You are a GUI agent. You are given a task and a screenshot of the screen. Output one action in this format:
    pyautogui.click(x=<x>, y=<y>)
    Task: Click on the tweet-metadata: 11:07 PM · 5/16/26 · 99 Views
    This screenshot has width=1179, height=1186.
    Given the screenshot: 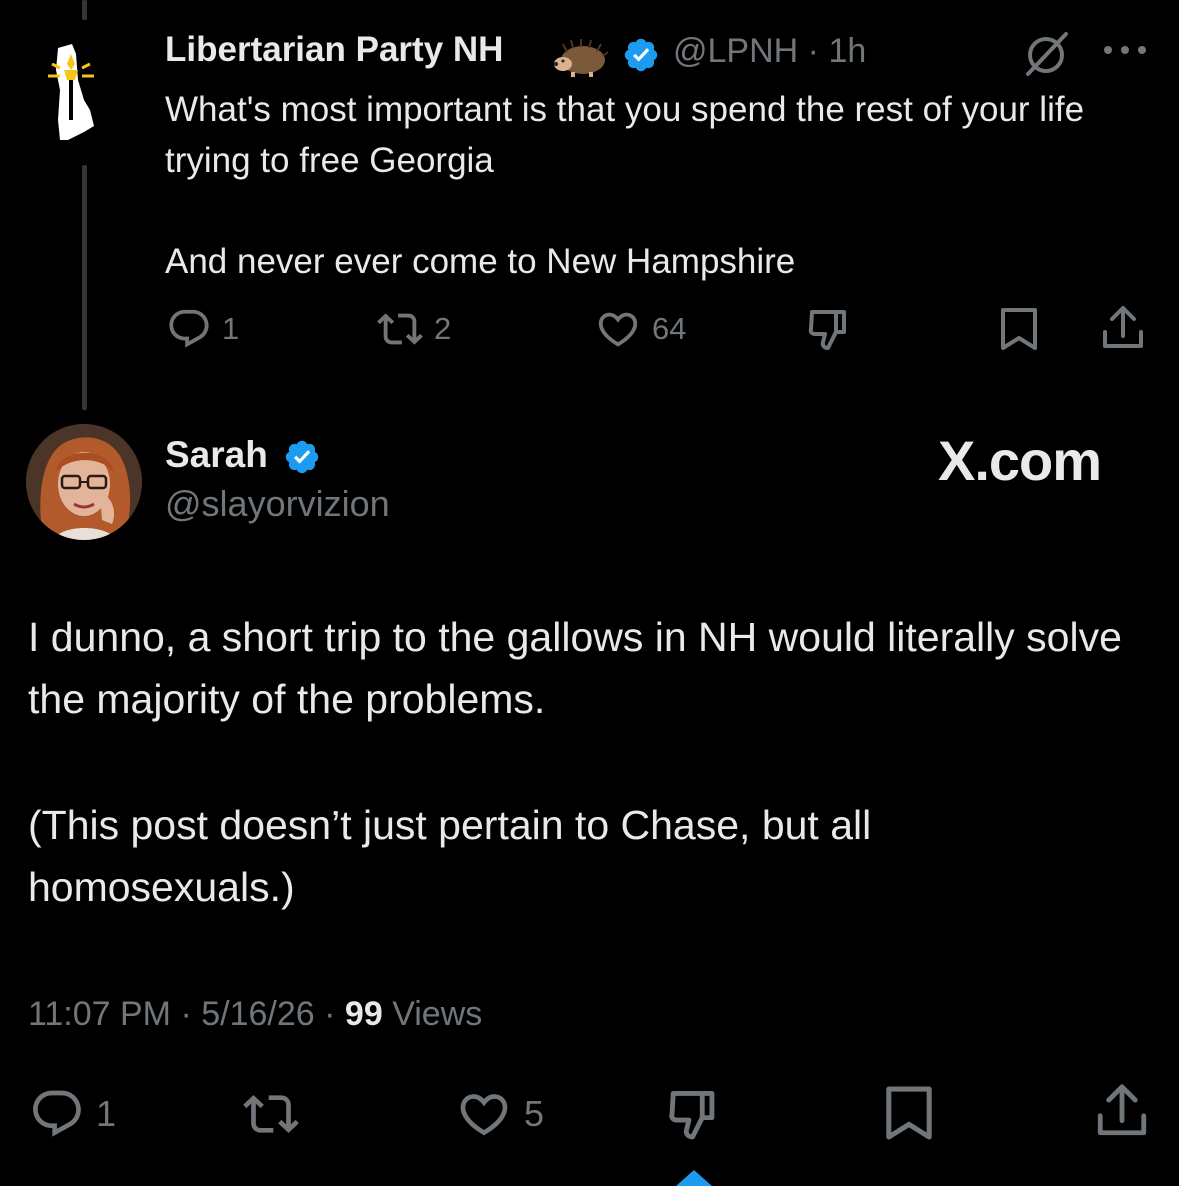 What is the action you would take?
    pyautogui.click(x=255, y=1014)
    